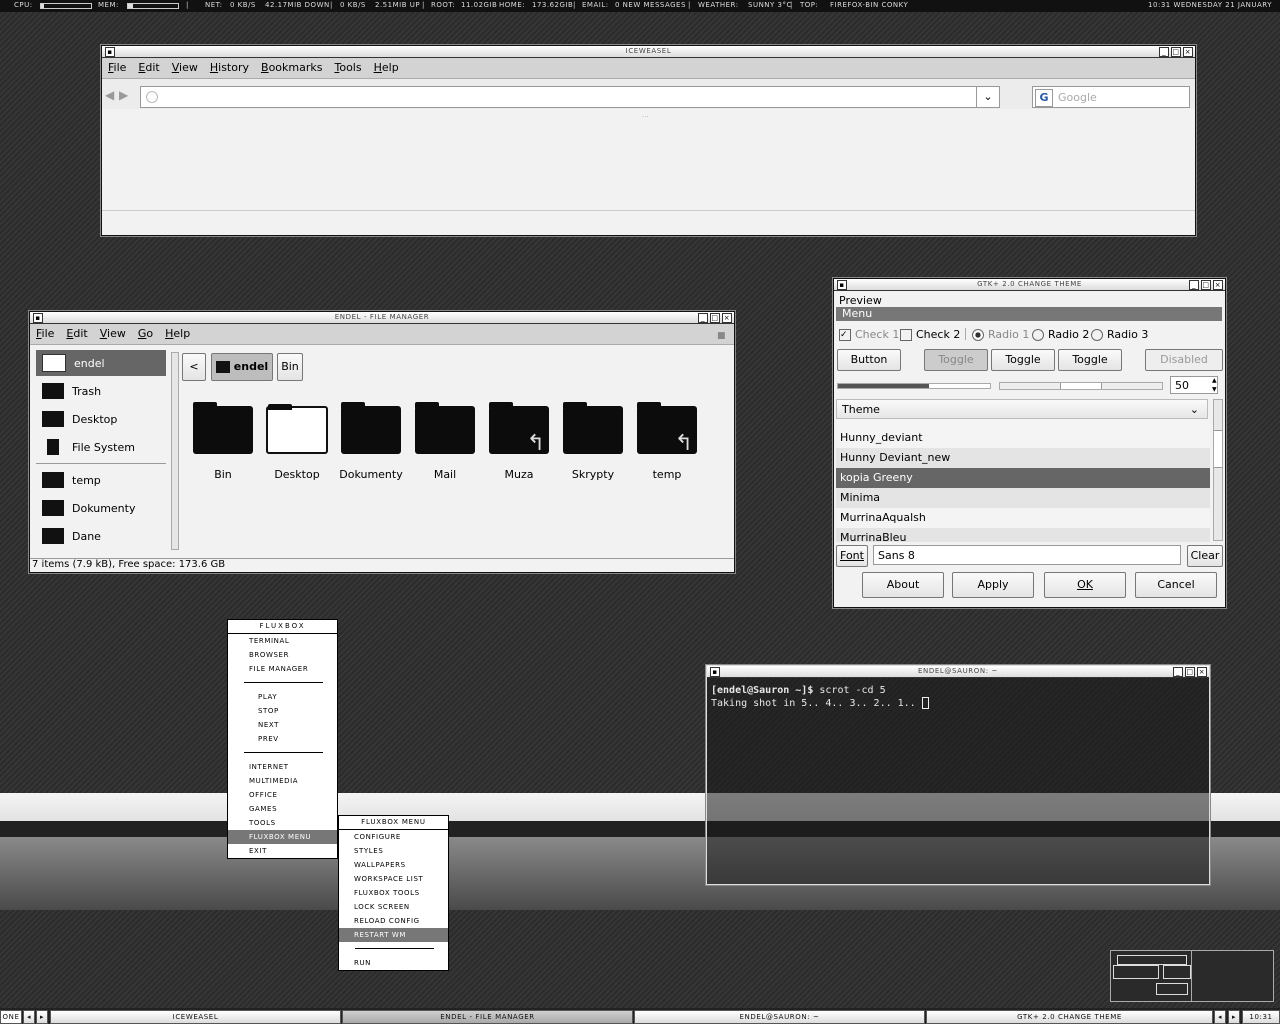 The height and width of the screenshot is (1024, 1280). I want to click on browser-titlebar: ▪ ICEWEASEL _ □ ×, so click(648, 52).